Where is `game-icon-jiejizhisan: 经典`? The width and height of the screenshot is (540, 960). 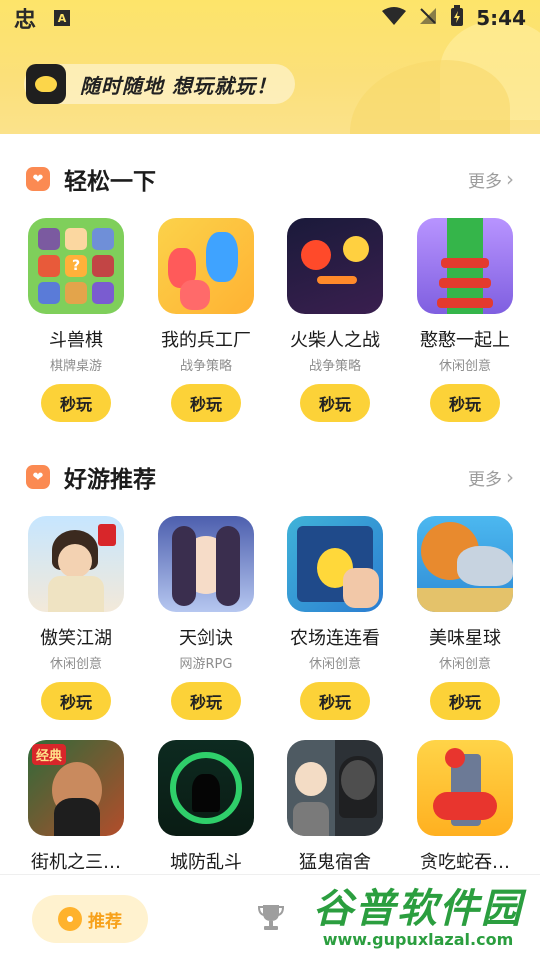
game-icon-jiejizhisan: 经典 is located at coordinates (76, 788).